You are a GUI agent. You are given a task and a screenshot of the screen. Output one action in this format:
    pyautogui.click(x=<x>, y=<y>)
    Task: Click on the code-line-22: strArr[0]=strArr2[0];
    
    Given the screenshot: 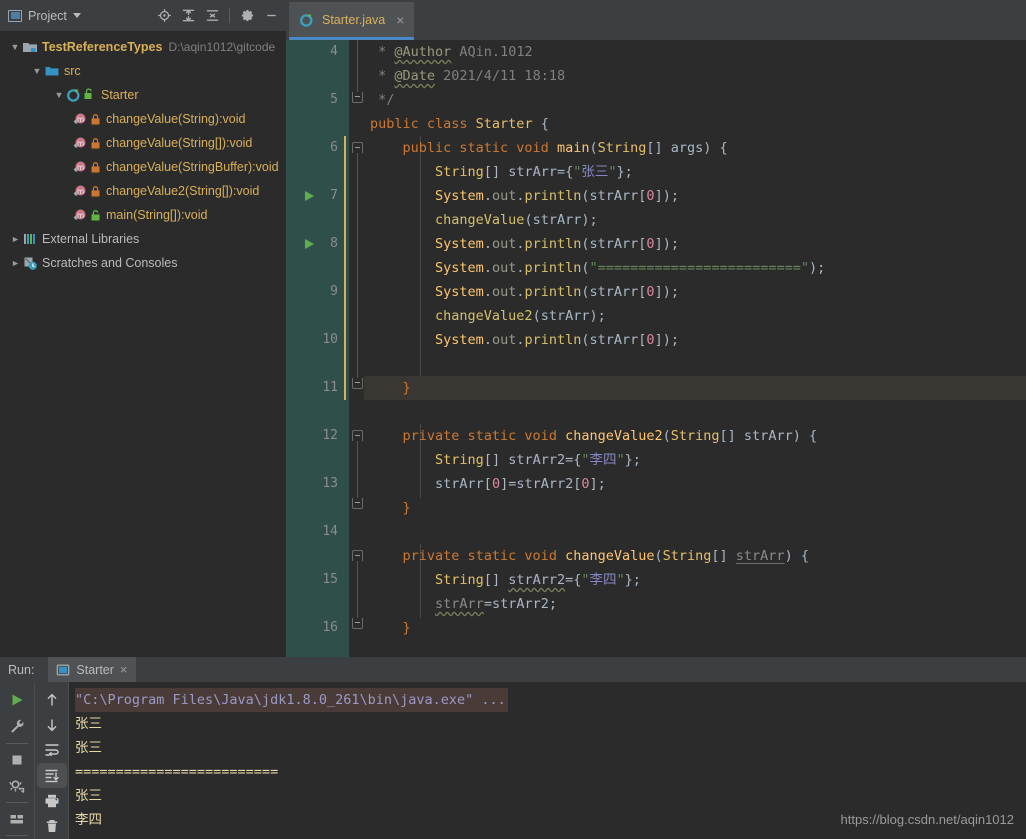 What is the action you would take?
    pyautogui.click(x=695, y=484)
    